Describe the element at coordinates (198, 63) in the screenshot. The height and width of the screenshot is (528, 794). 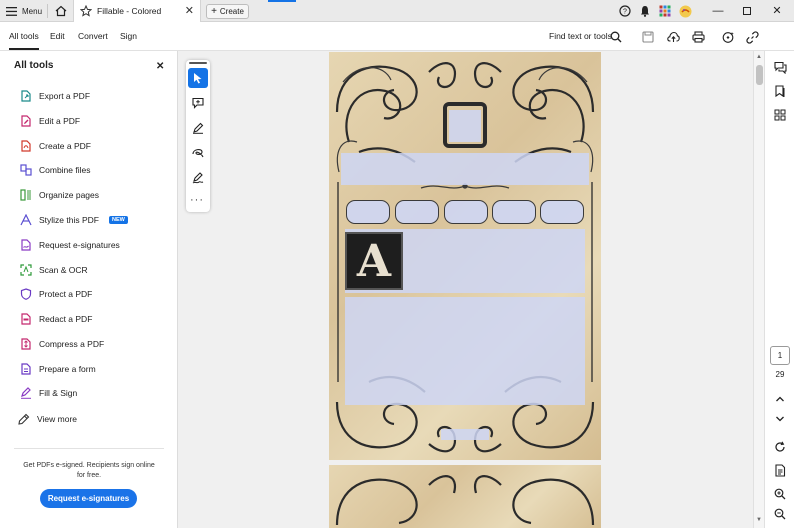
I see `toolbar-grip` at that location.